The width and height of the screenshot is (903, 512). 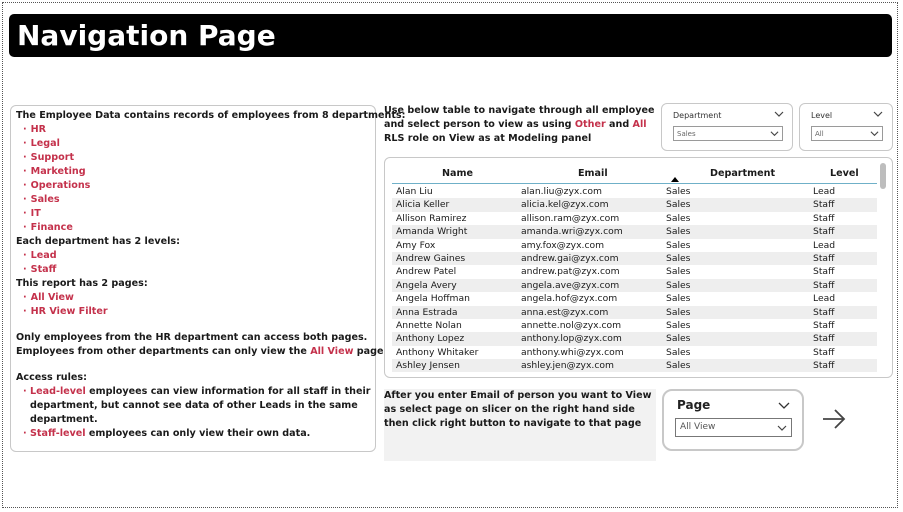 I want to click on sort-ascending-icon, so click(x=675, y=179).